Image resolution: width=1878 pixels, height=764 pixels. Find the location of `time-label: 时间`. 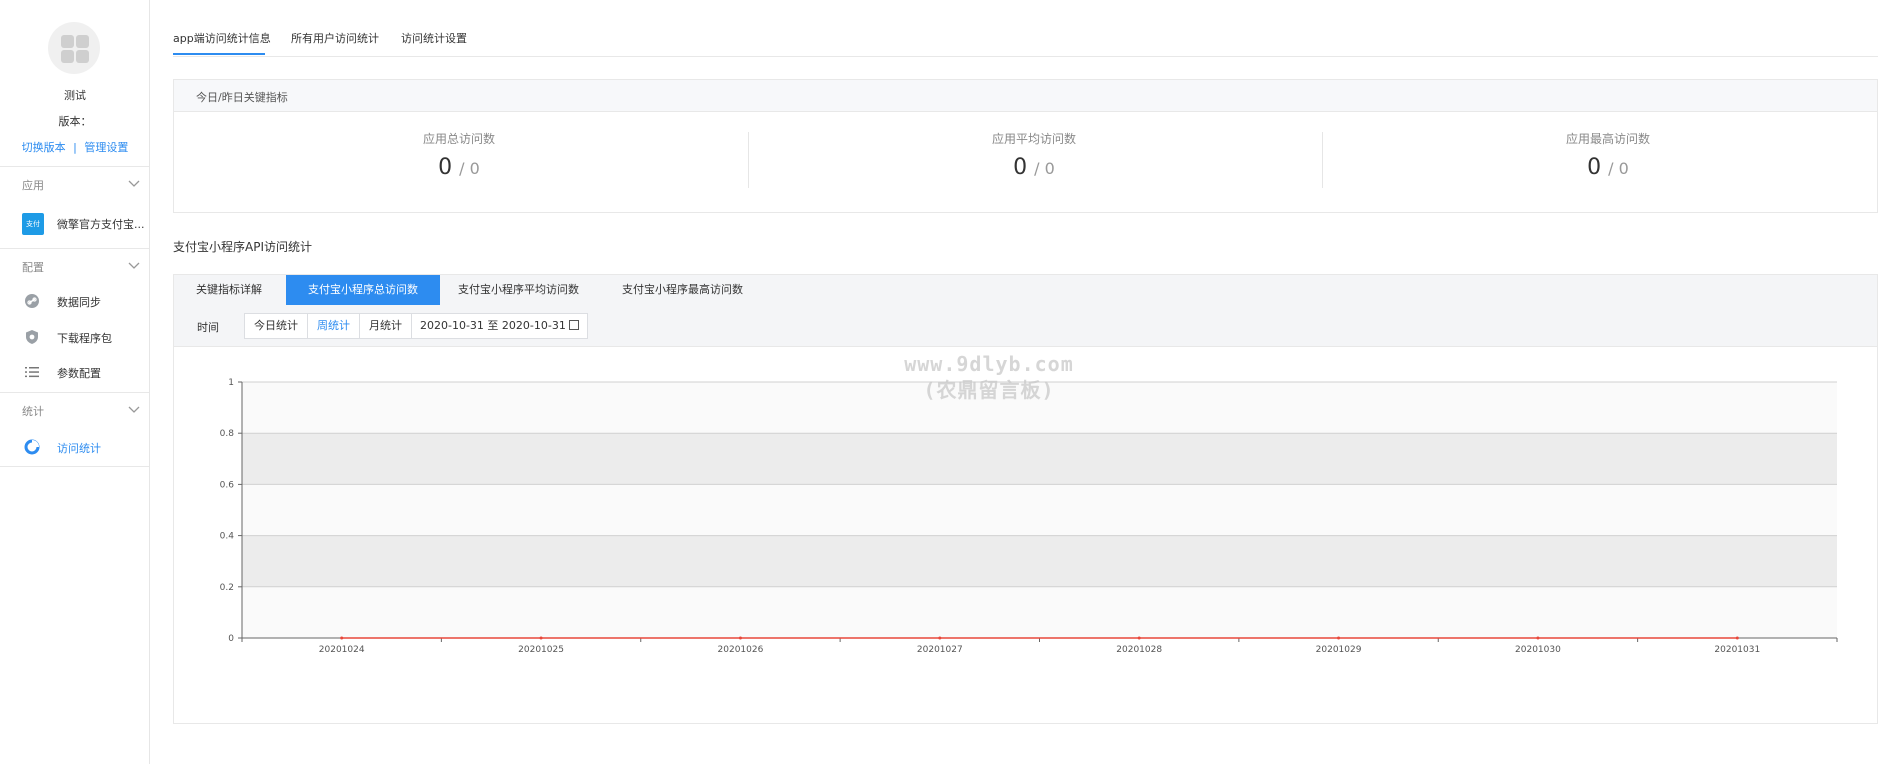

time-label: 时间 is located at coordinates (208, 327).